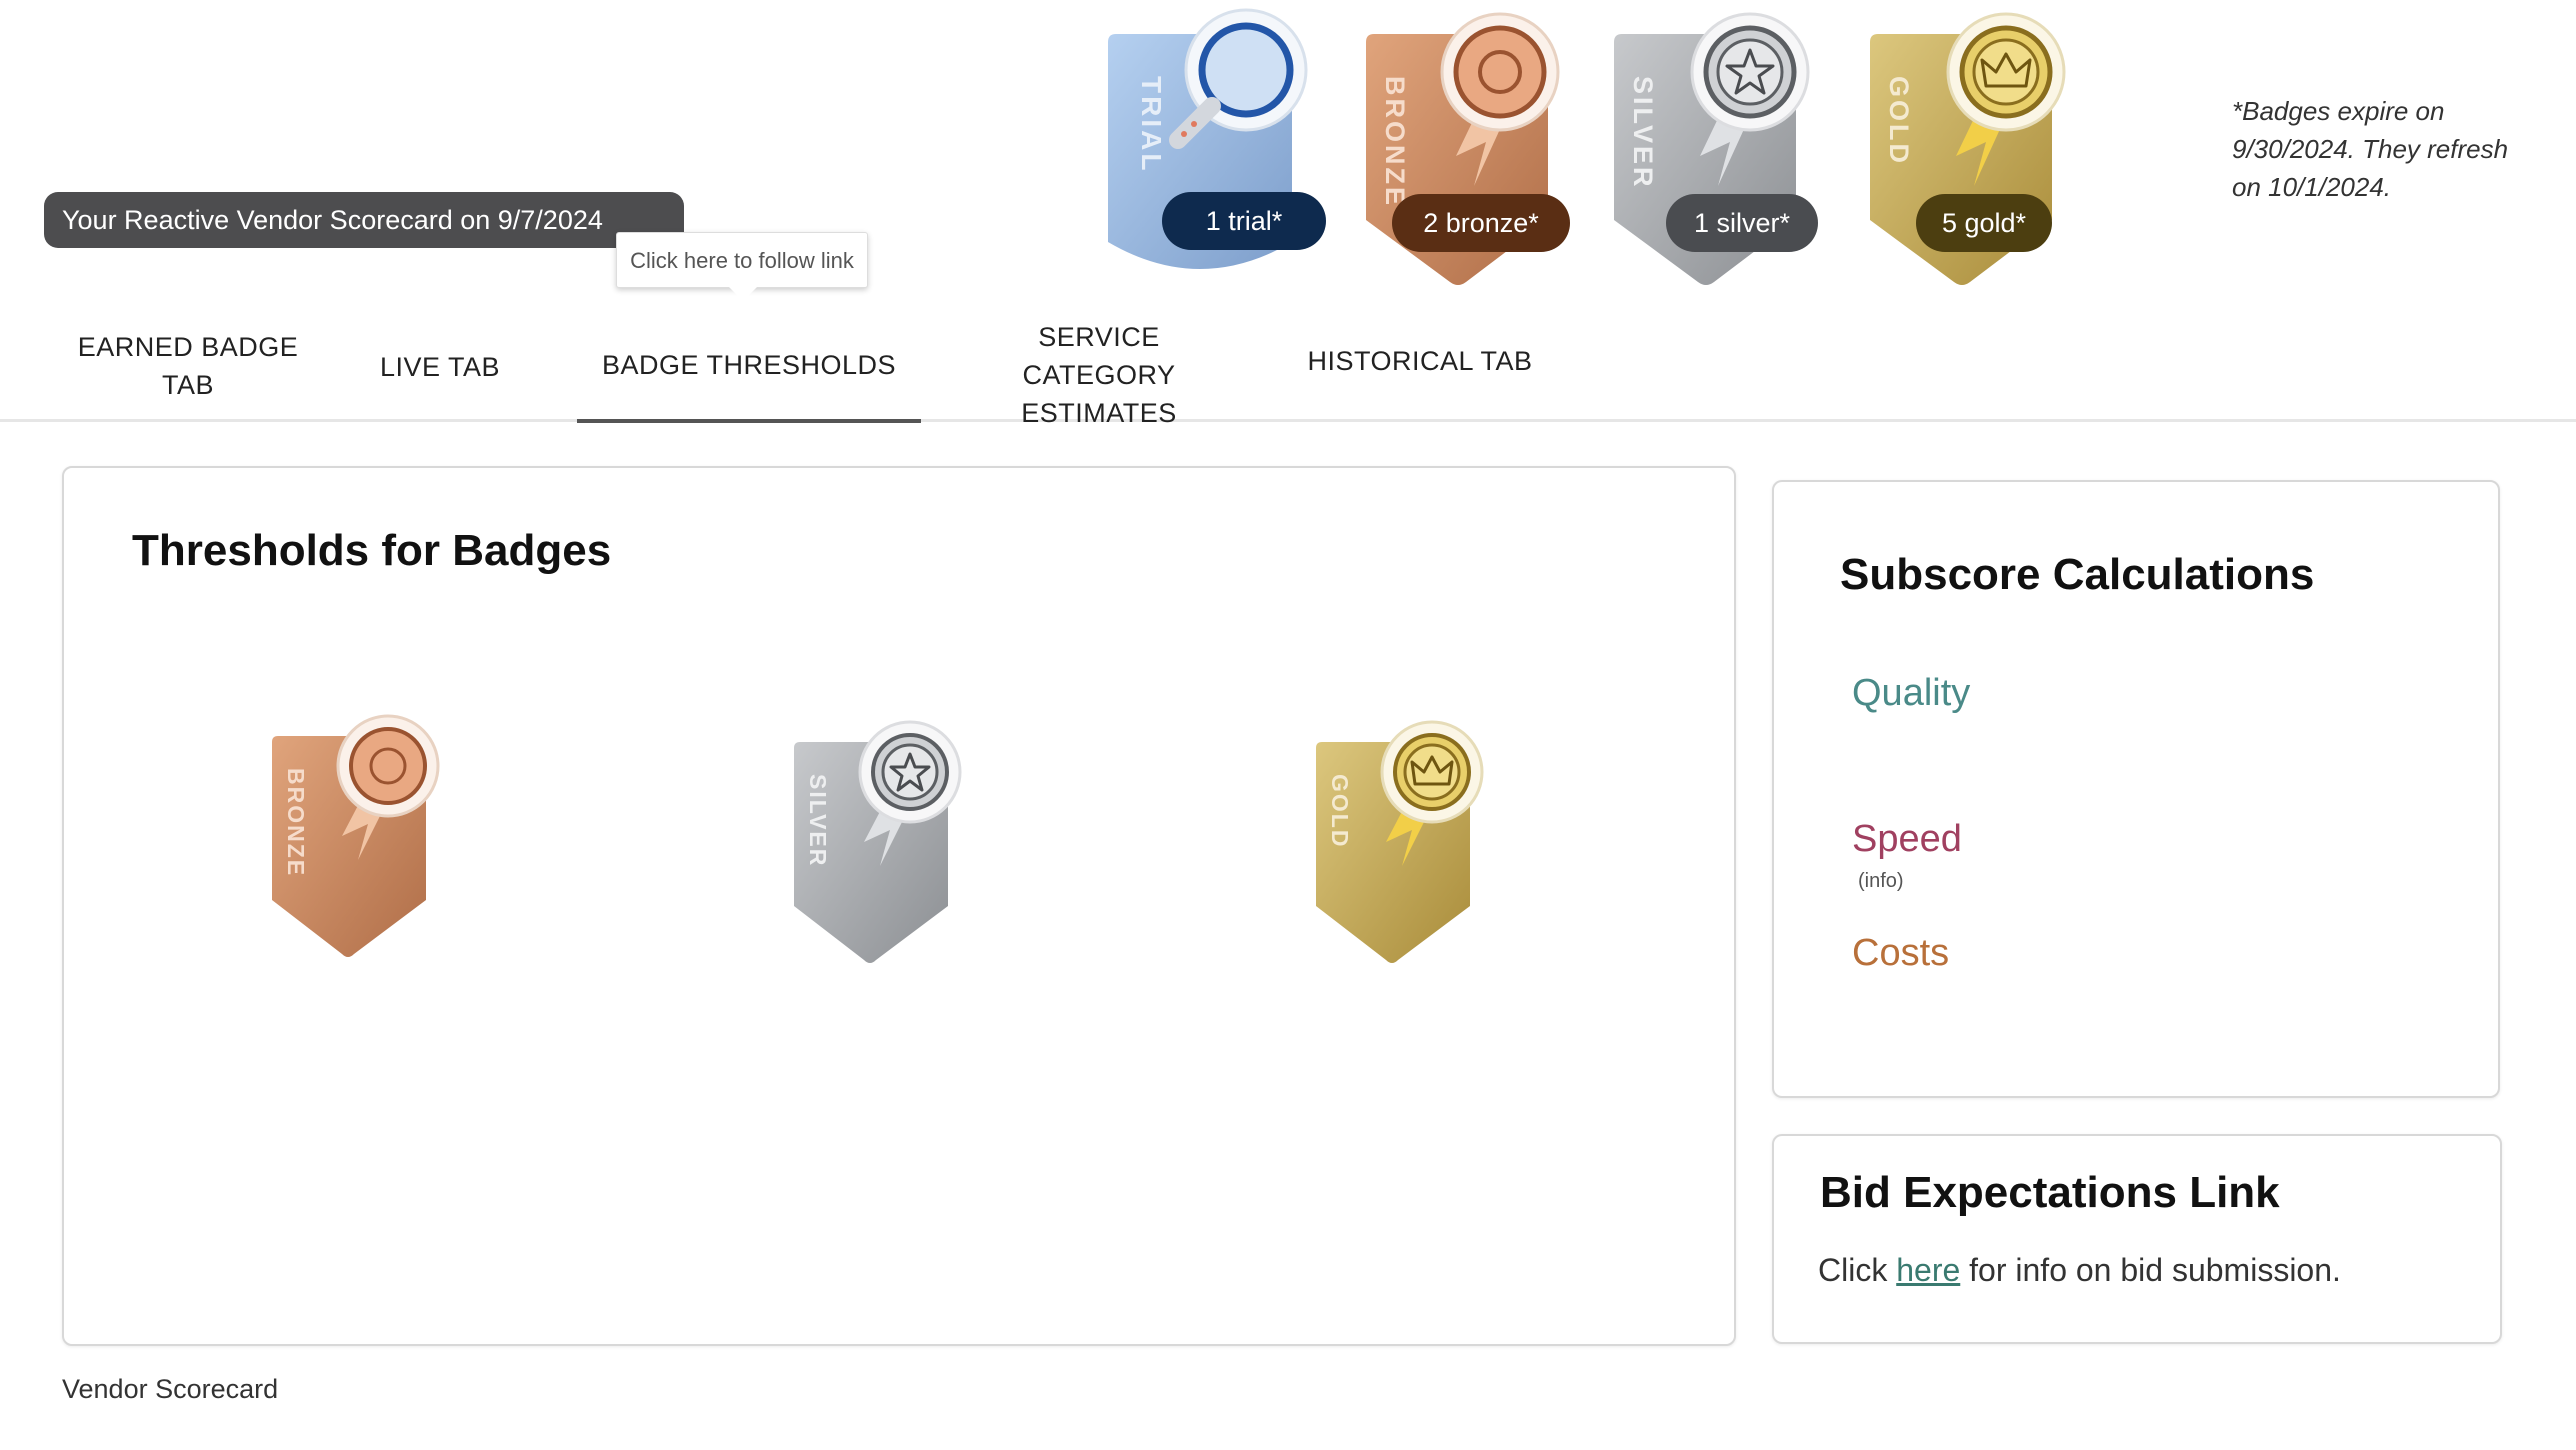 The image size is (2576, 1450). Describe the element at coordinates (2150, 1270) in the screenshot. I see `bid-suffix-text: for info on bid submission.` at that location.